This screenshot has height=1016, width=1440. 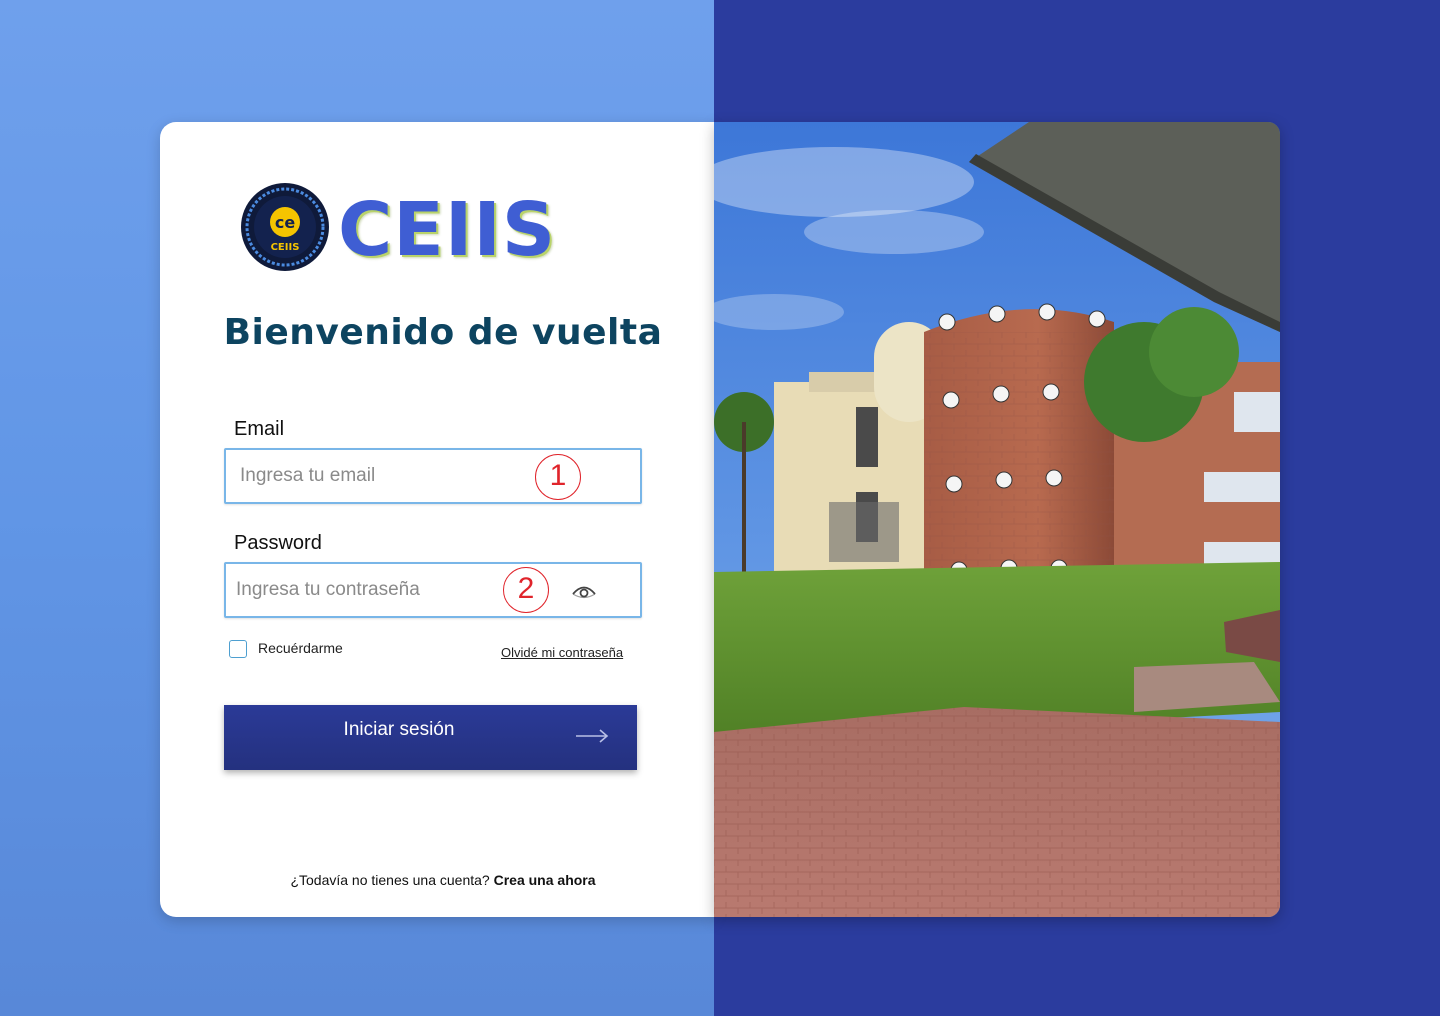 I want to click on login-button-label: Iniciar sesión, so click(x=399, y=729).